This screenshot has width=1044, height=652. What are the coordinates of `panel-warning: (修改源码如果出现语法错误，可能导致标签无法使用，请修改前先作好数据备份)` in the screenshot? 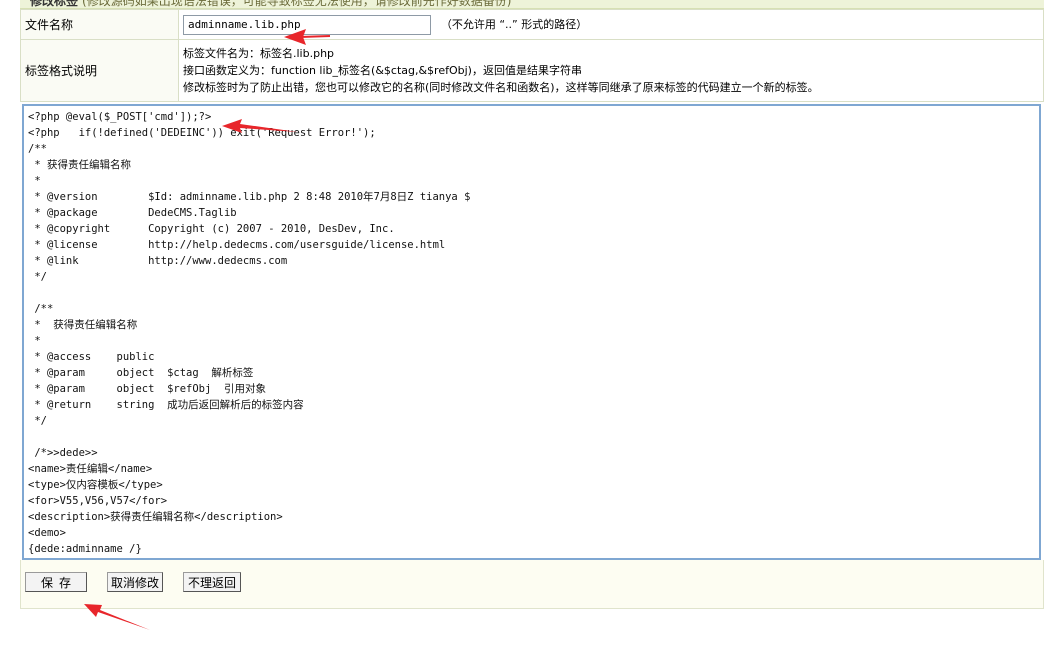 It's located at (297, 4).